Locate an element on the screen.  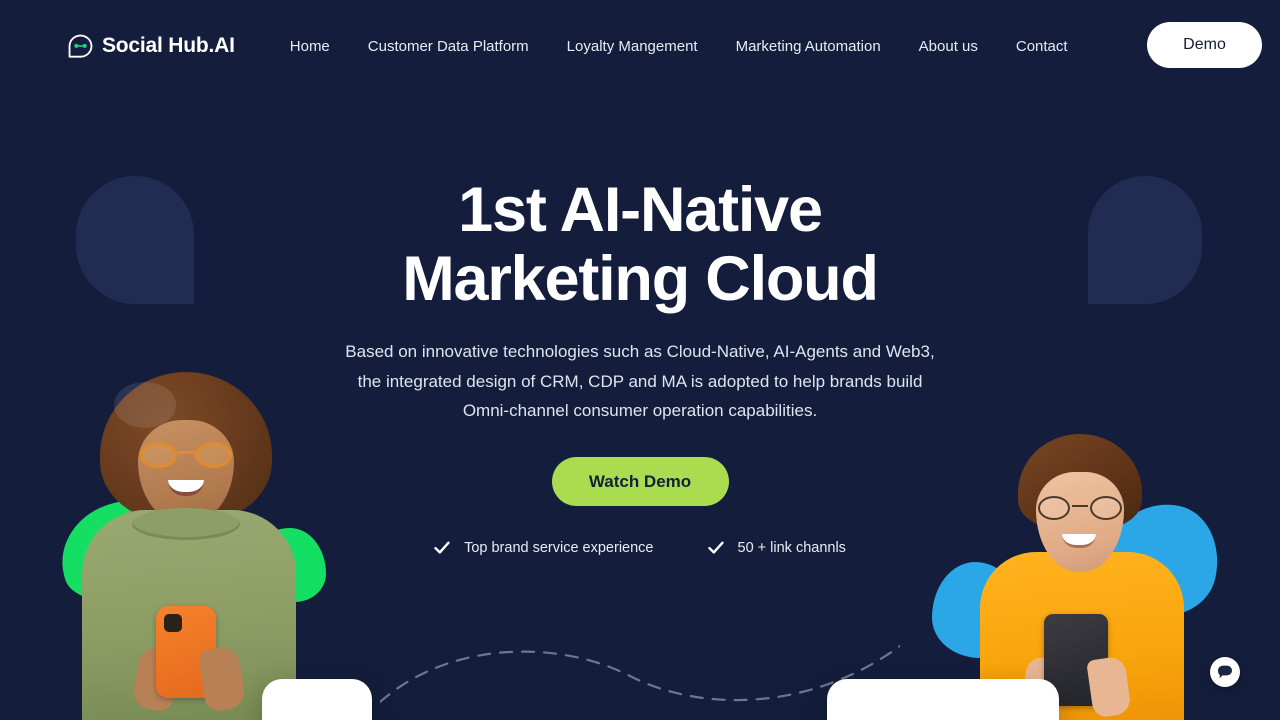
page-title-line-2: Marketing Cloud is located at coordinates (640, 278).